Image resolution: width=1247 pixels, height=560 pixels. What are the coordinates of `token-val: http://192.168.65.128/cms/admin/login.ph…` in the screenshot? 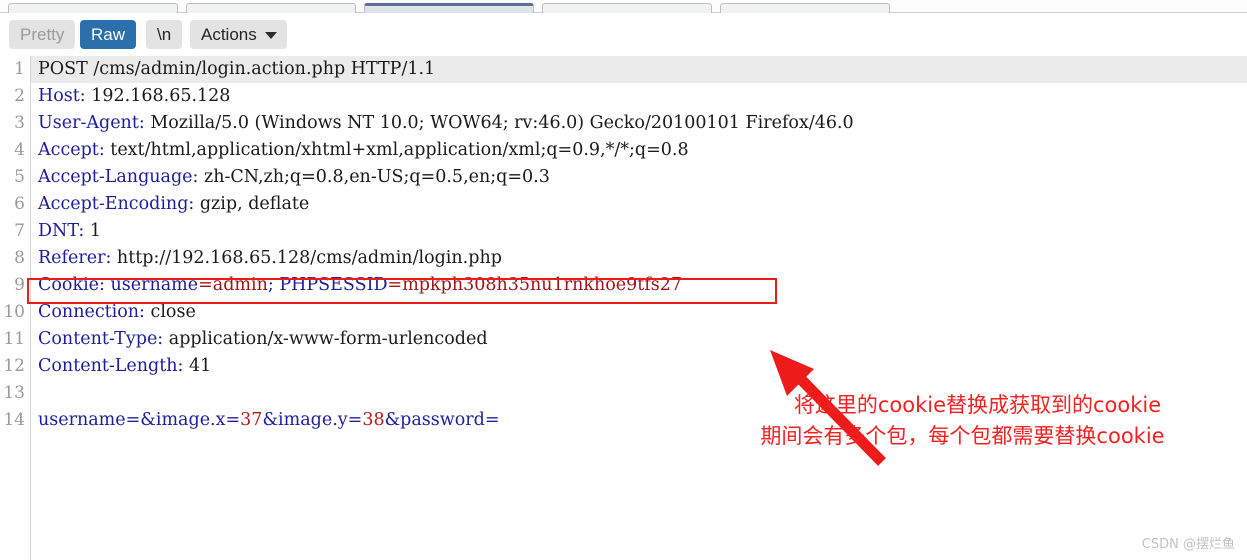 It's located at (306, 258).